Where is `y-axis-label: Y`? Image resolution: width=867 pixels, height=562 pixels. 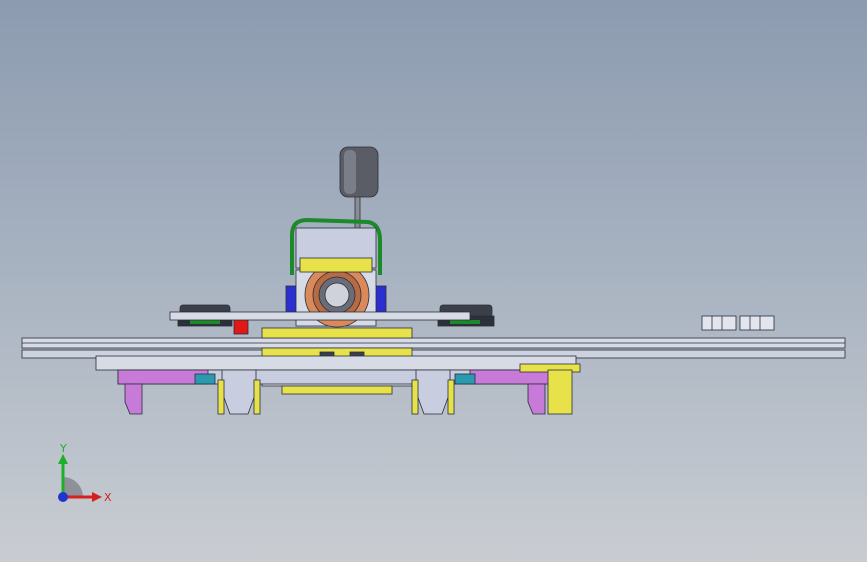
y-axis-label: Y is located at coordinates (63, 448).